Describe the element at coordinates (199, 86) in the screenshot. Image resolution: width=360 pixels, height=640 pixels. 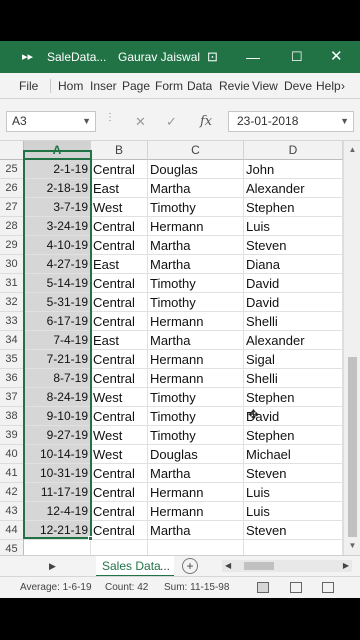
I see `tab-data: Data` at that location.